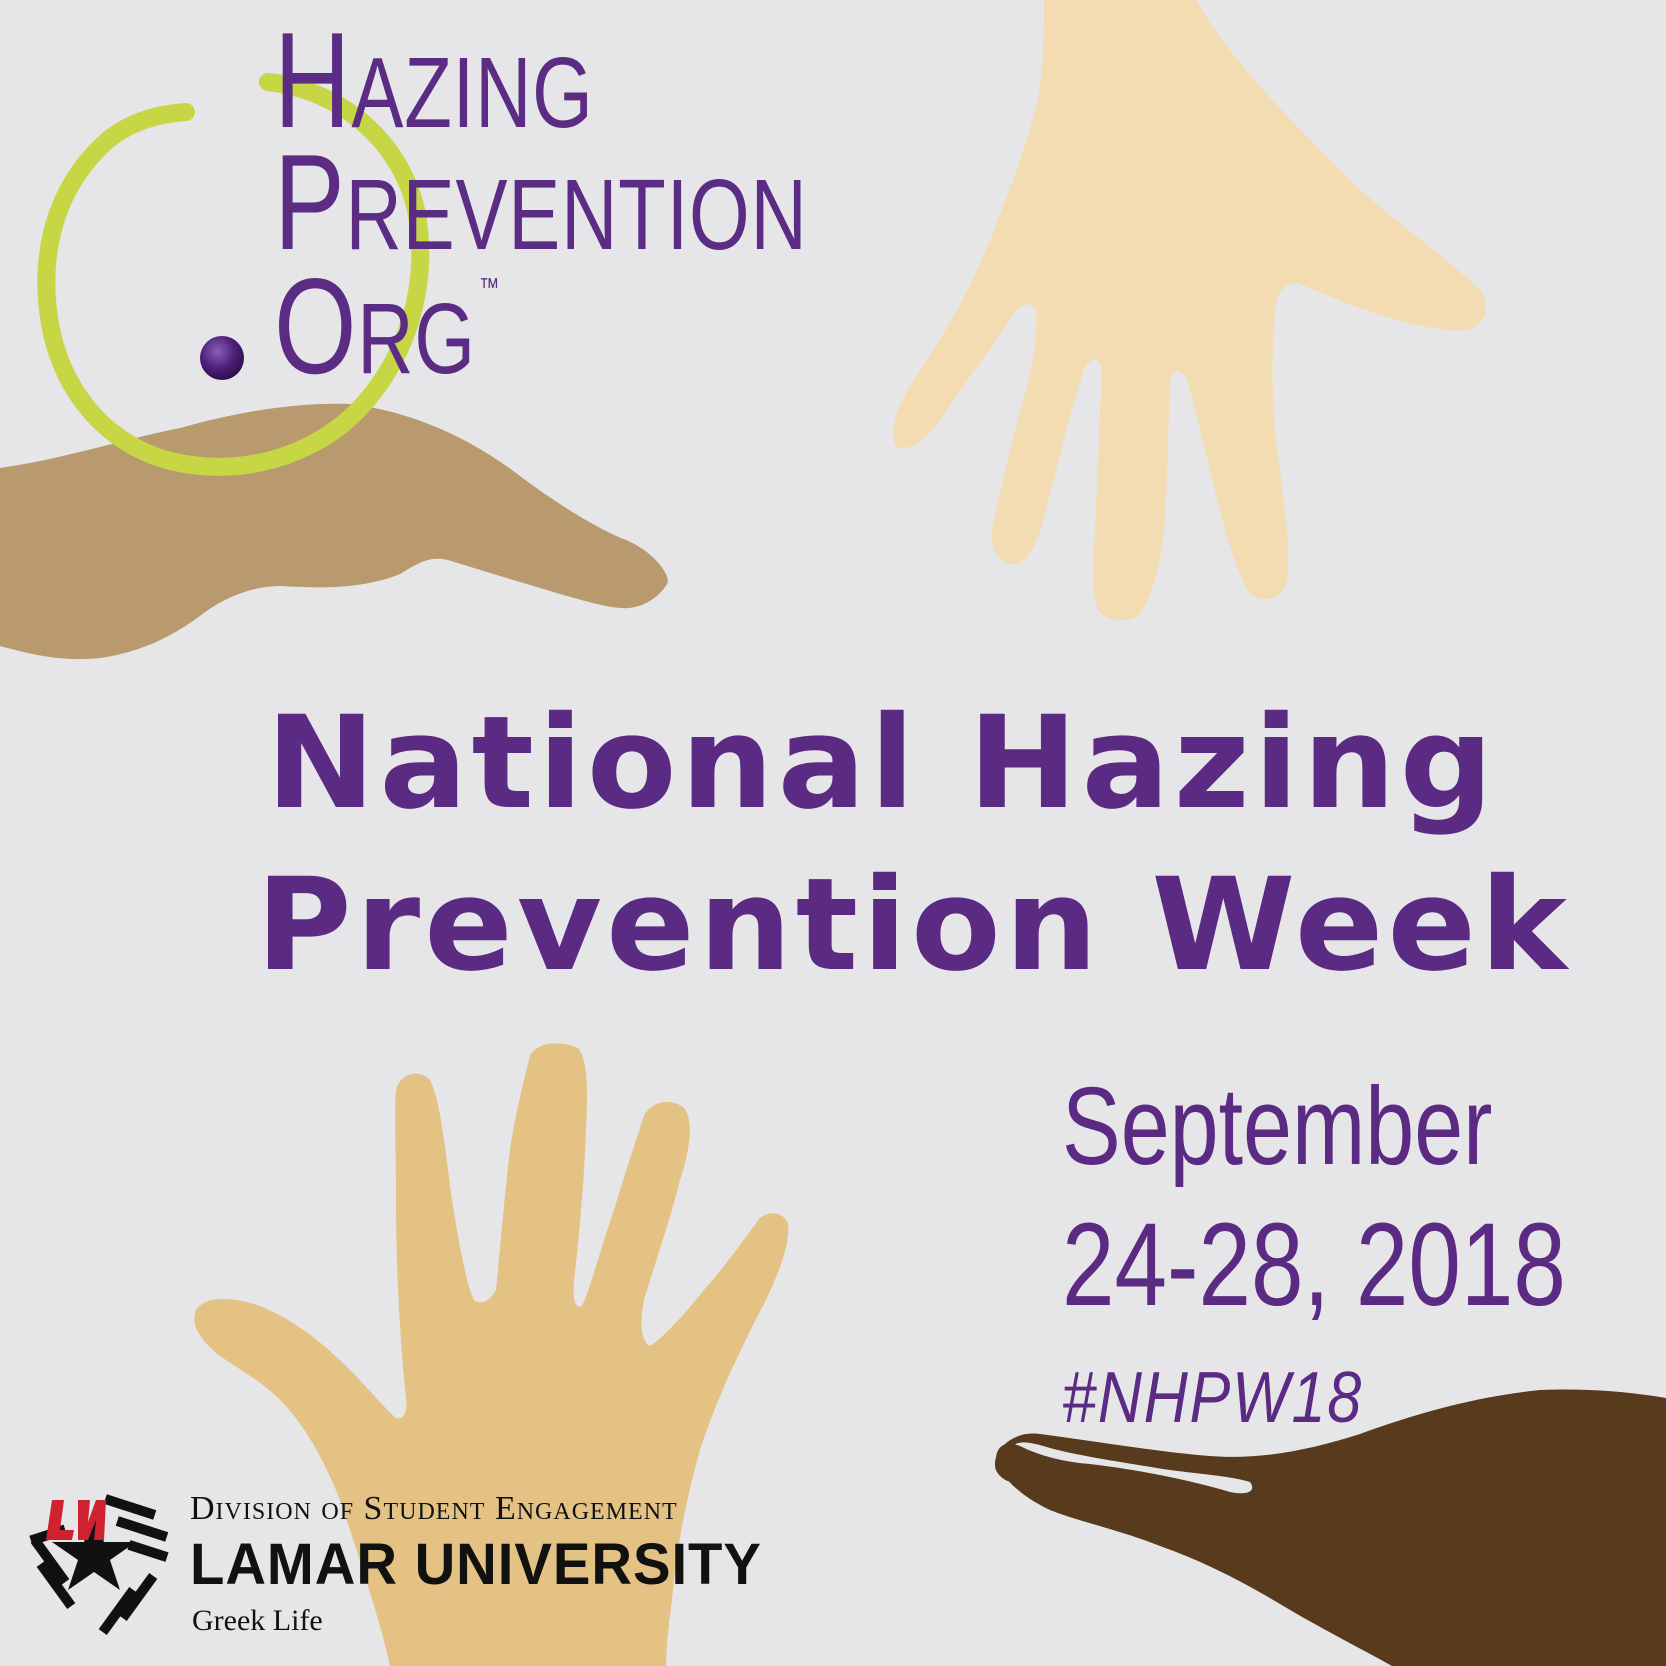 The image size is (1666, 1666). What do you see at coordinates (576, 215) in the screenshot?
I see `logo-rest-revention: REVENTION` at bounding box center [576, 215].